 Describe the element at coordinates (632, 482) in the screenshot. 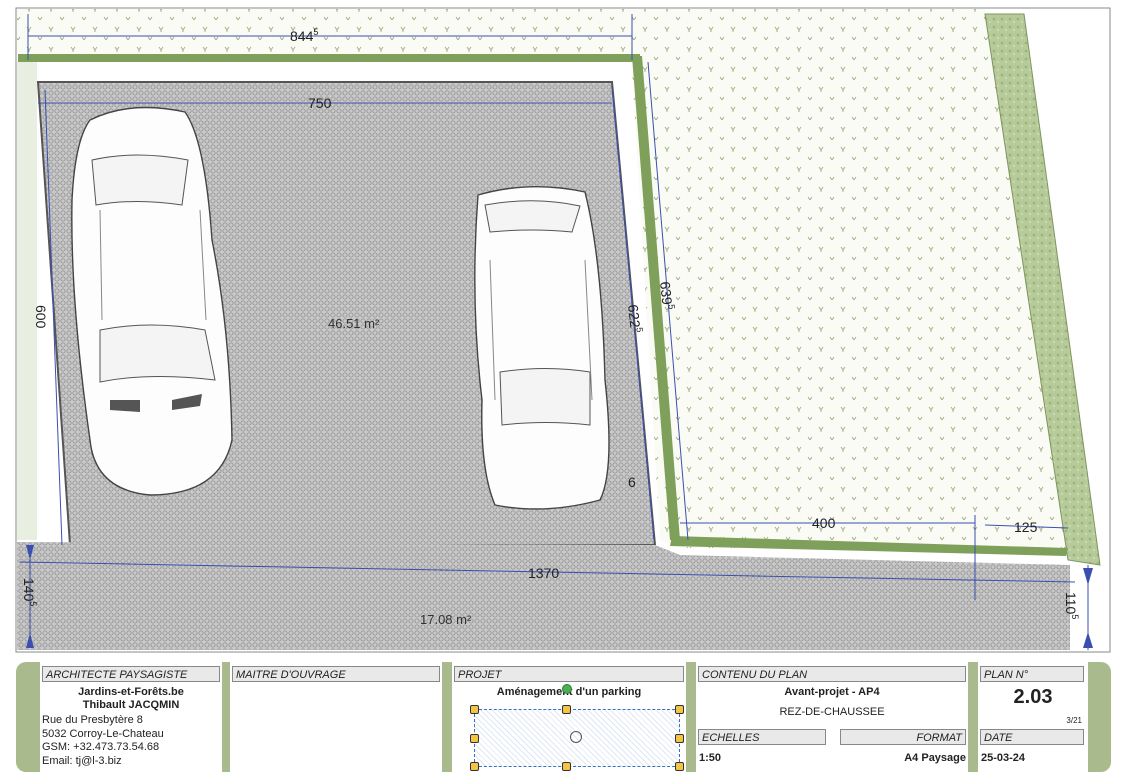

I see `dim-small-offset: 6` at that location.